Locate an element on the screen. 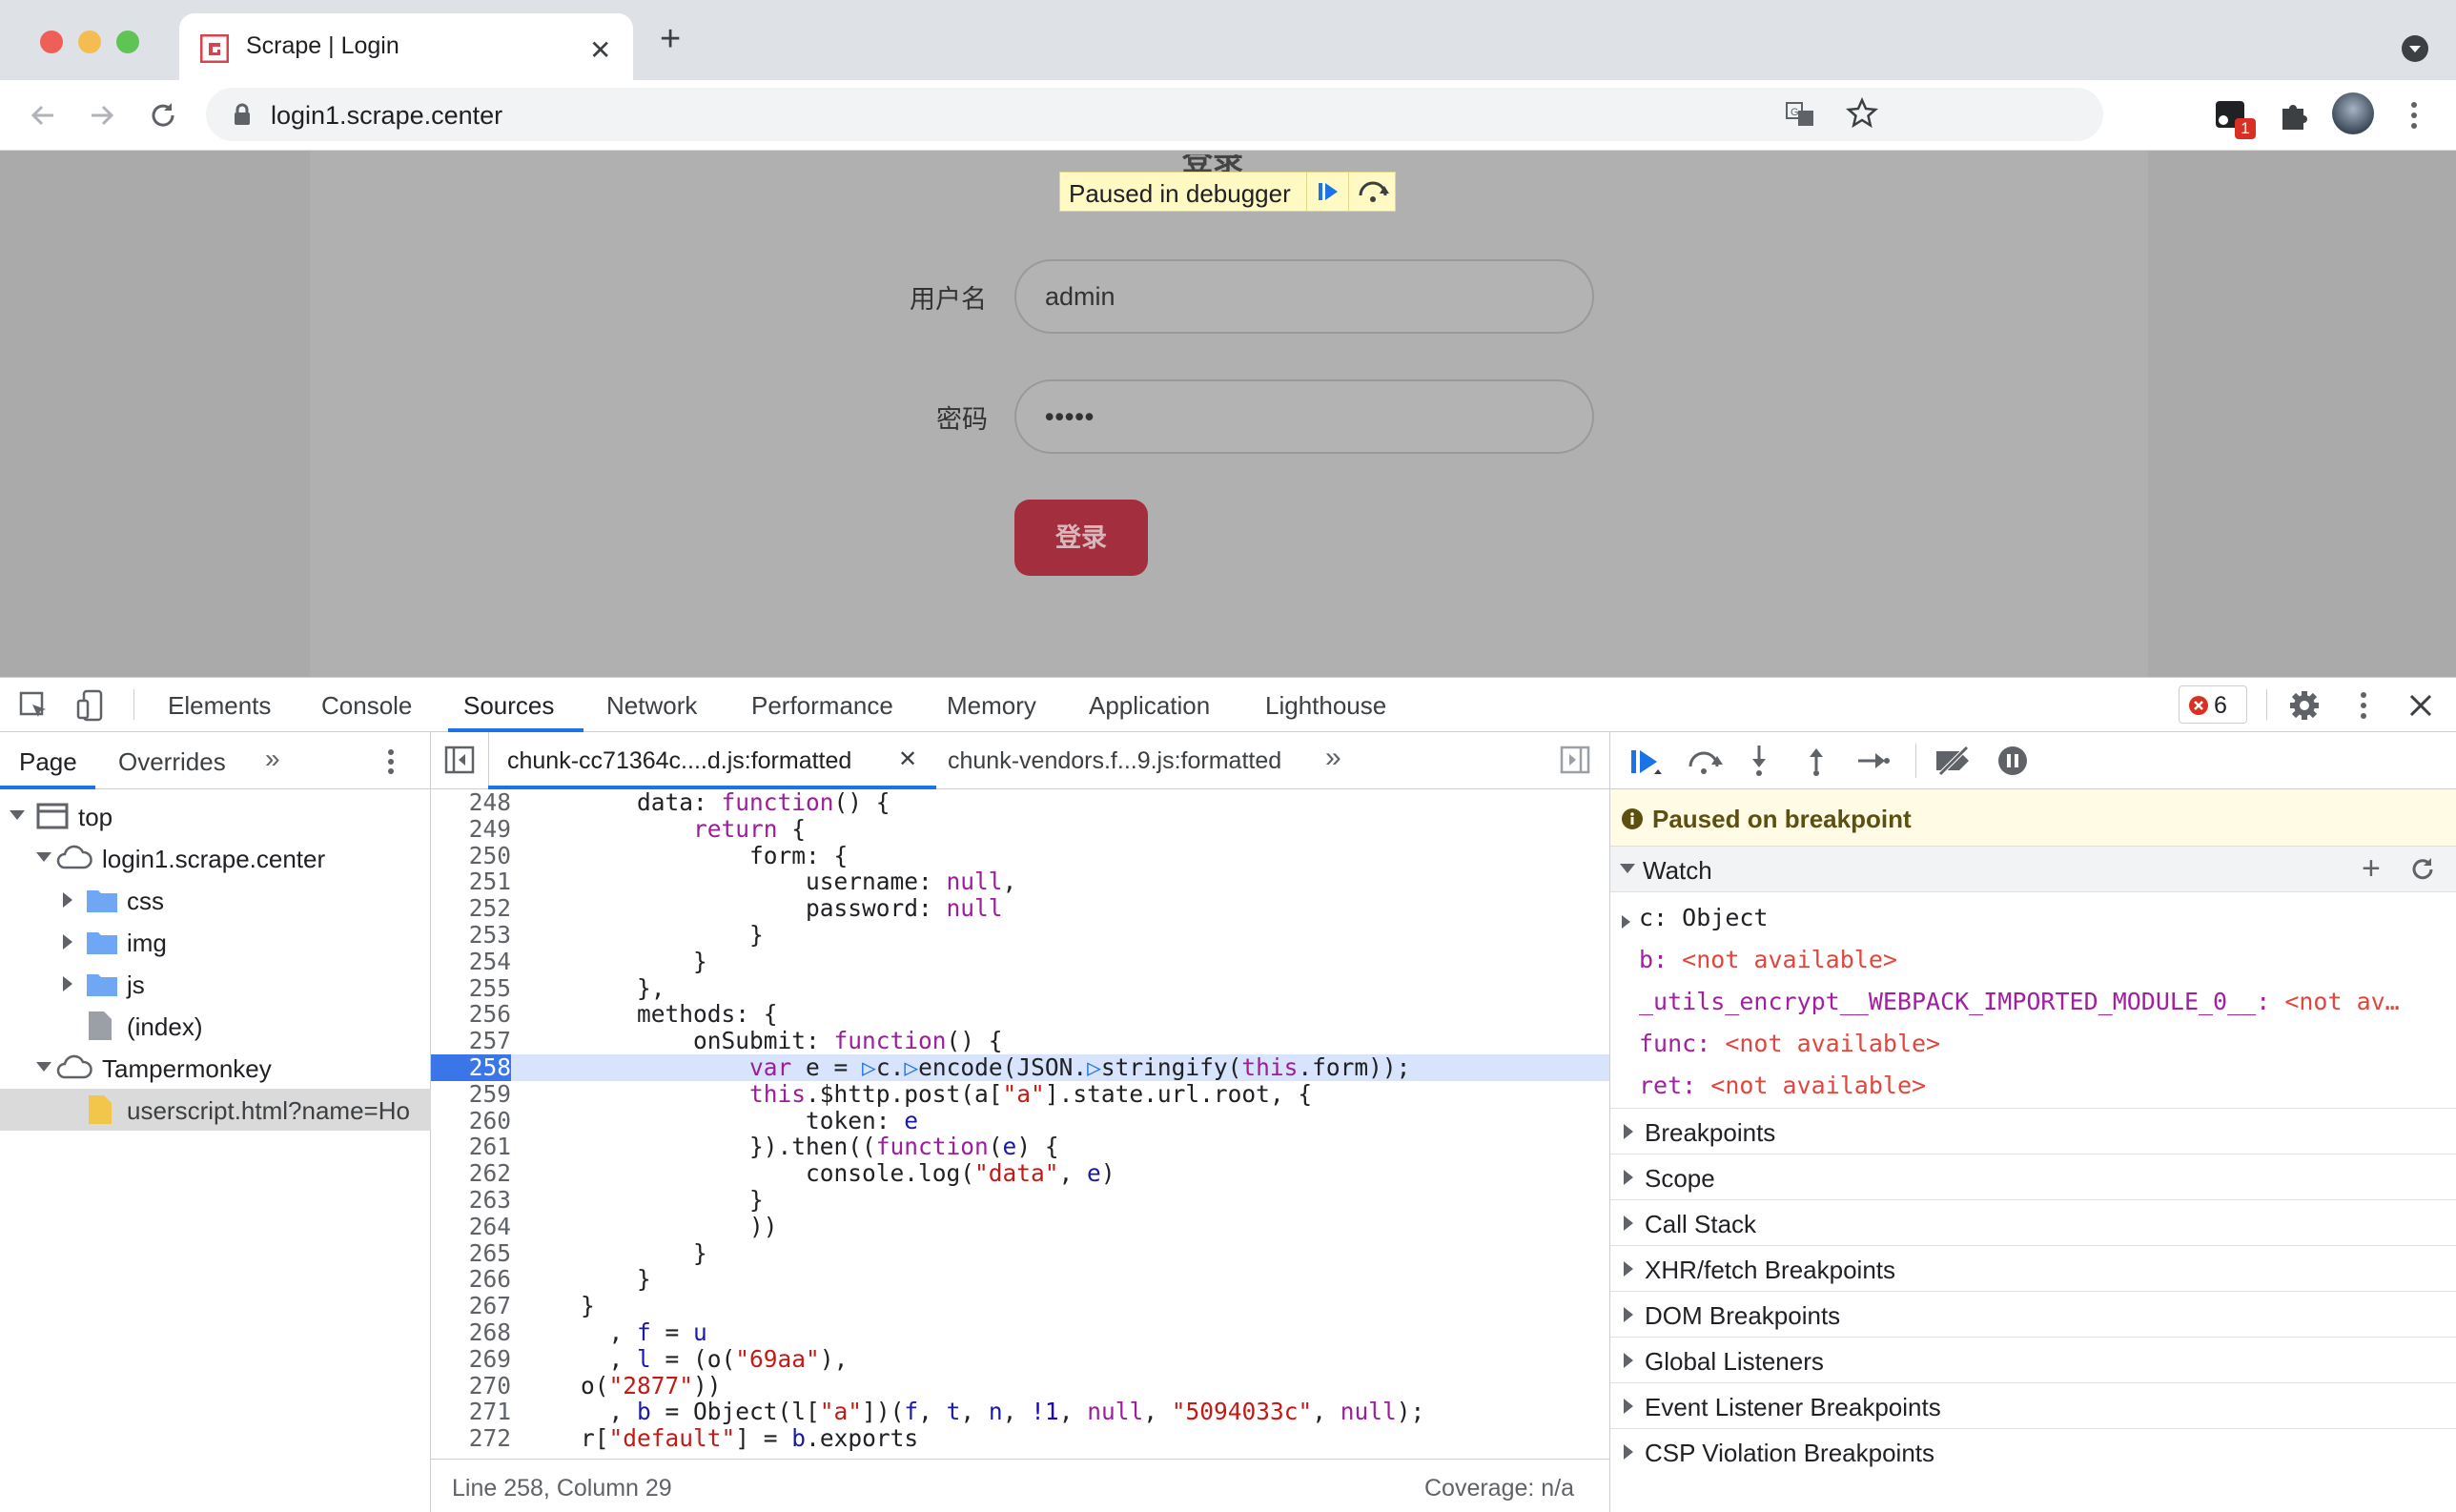 Image resolution: width=2456 pixels, height=1512 pixels. extensions-puzzle-icon is located at coordinates (2293, 115).